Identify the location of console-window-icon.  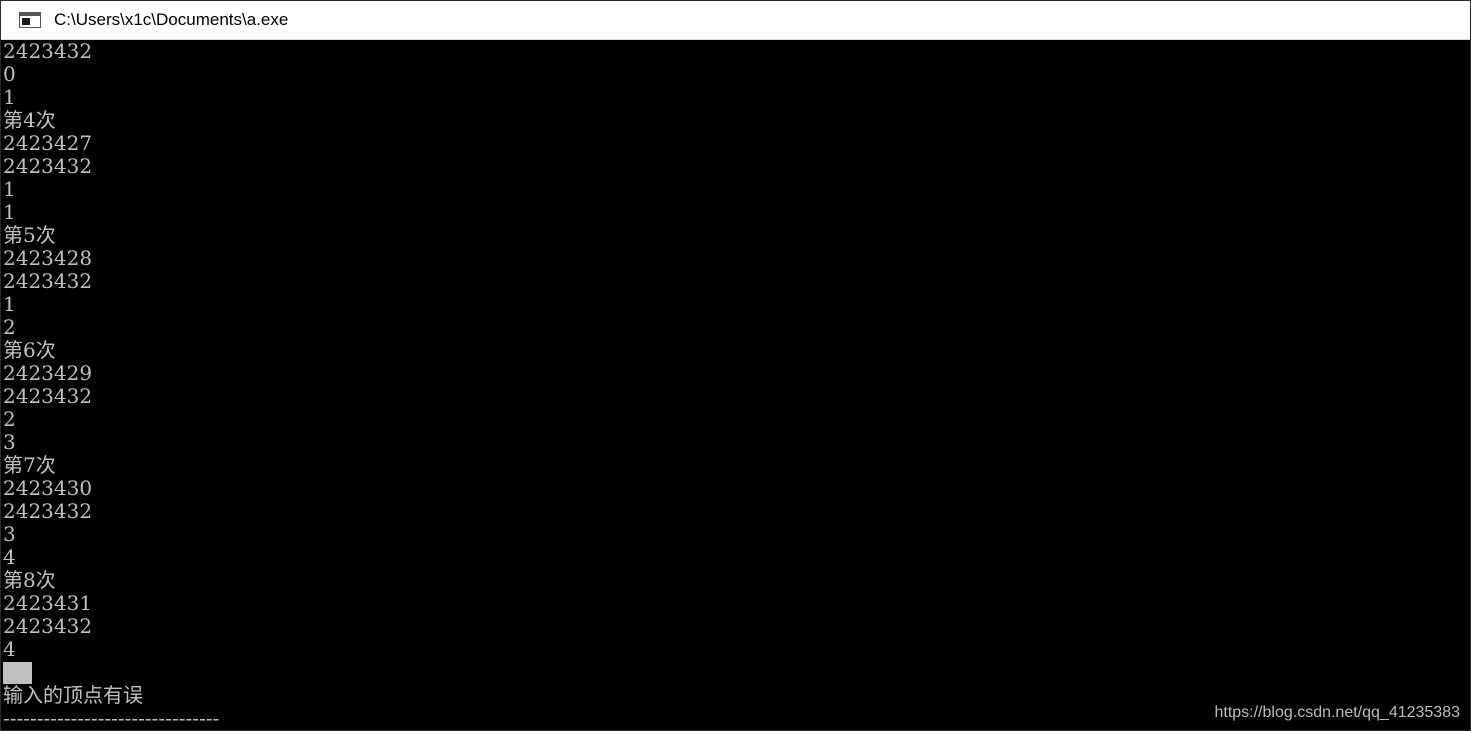
(30, 20).